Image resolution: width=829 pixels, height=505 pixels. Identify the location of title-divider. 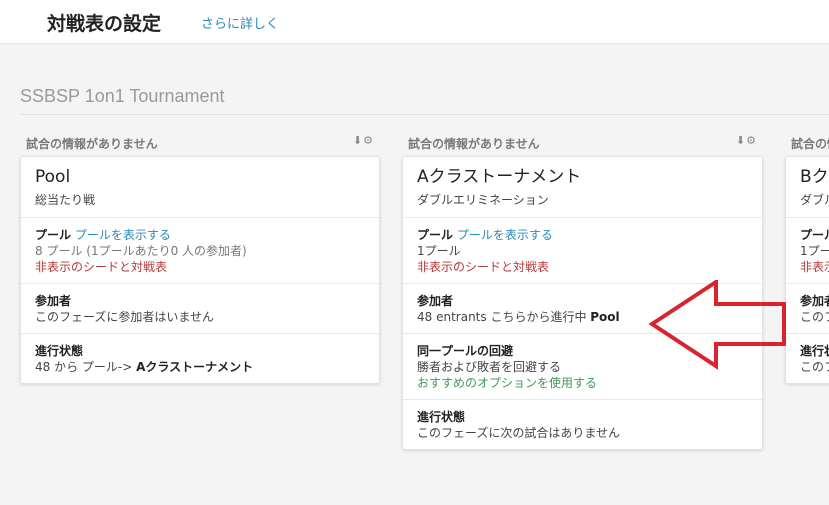
(424, 114).